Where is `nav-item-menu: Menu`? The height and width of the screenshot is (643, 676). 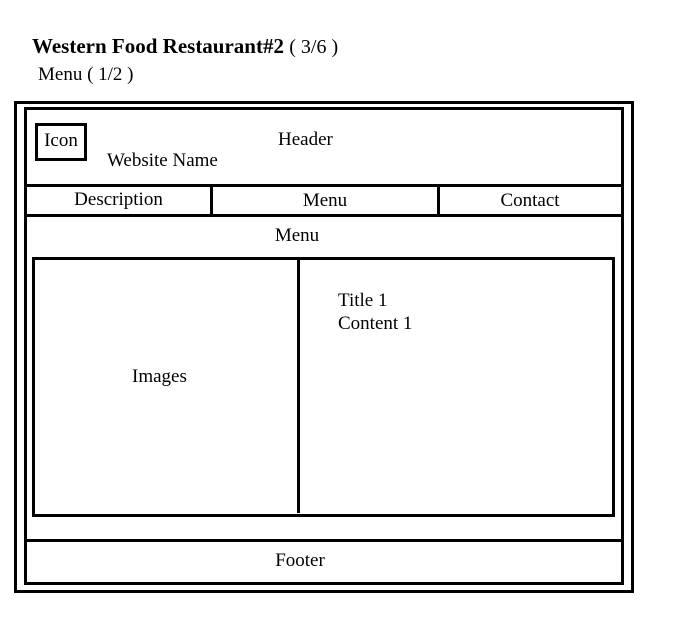 nav-item-menu: Menu is located at coordinates (325, 201).